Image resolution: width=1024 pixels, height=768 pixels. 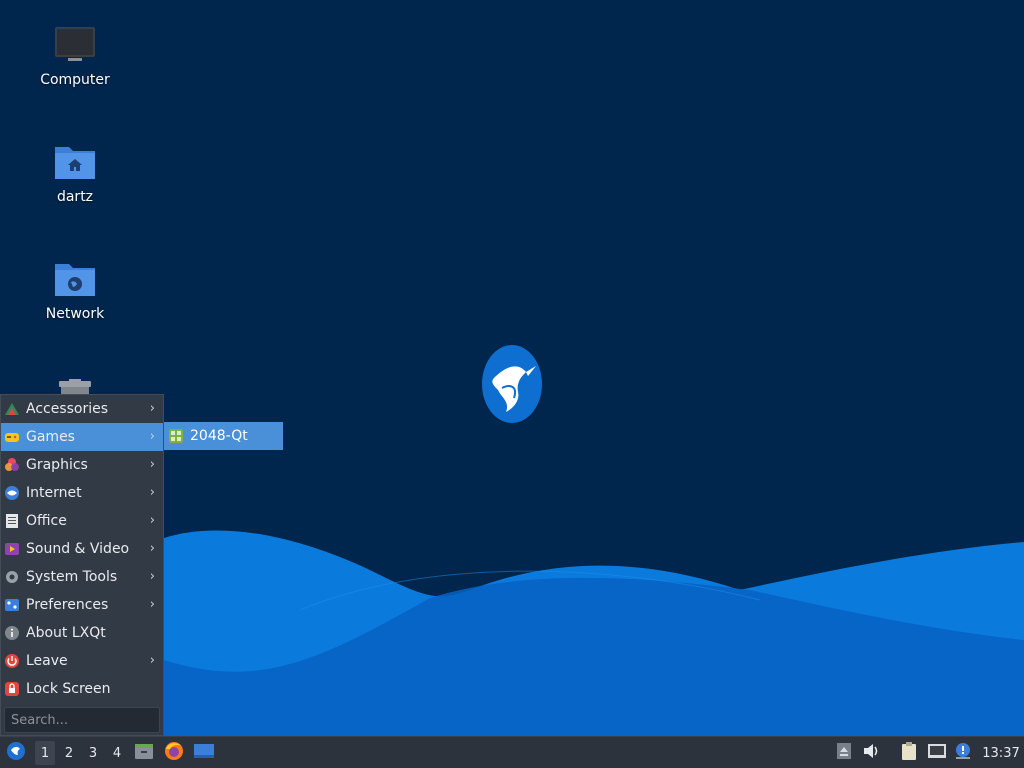 I want to click on eject-icon, so click(x=844, y=753).